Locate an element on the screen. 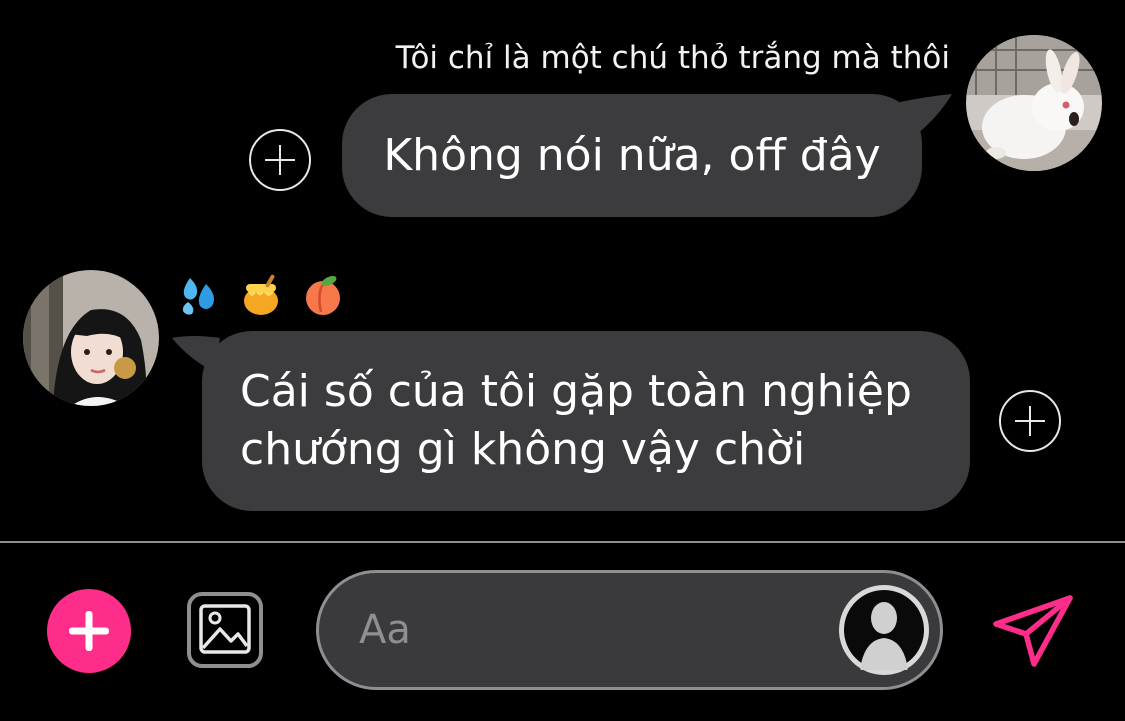  message-input is located at coordinates (579, 630).